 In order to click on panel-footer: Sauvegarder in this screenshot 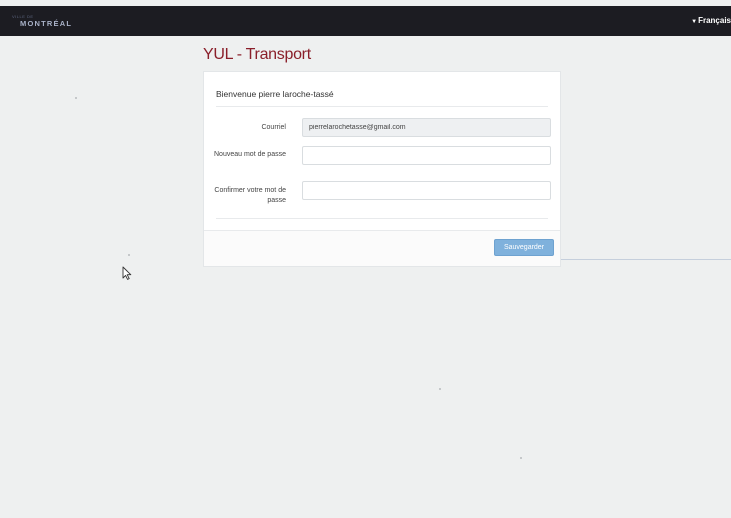, I will do `click(382, 248)`.